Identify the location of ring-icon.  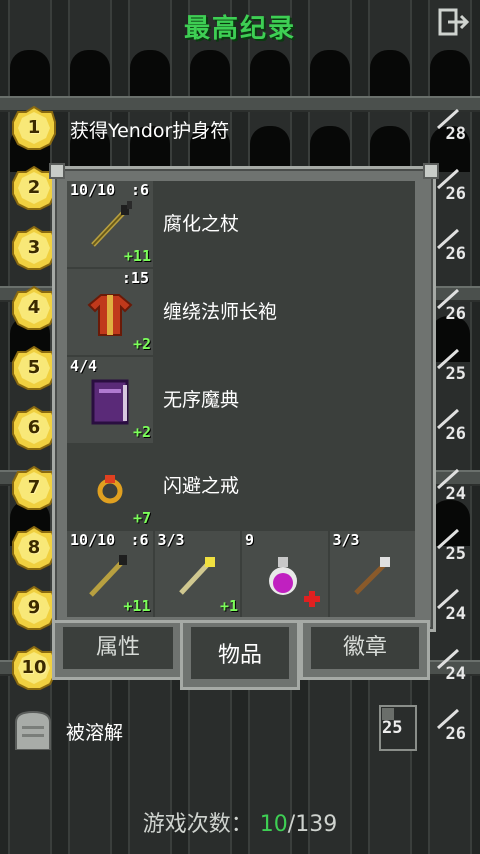
(110, 489).